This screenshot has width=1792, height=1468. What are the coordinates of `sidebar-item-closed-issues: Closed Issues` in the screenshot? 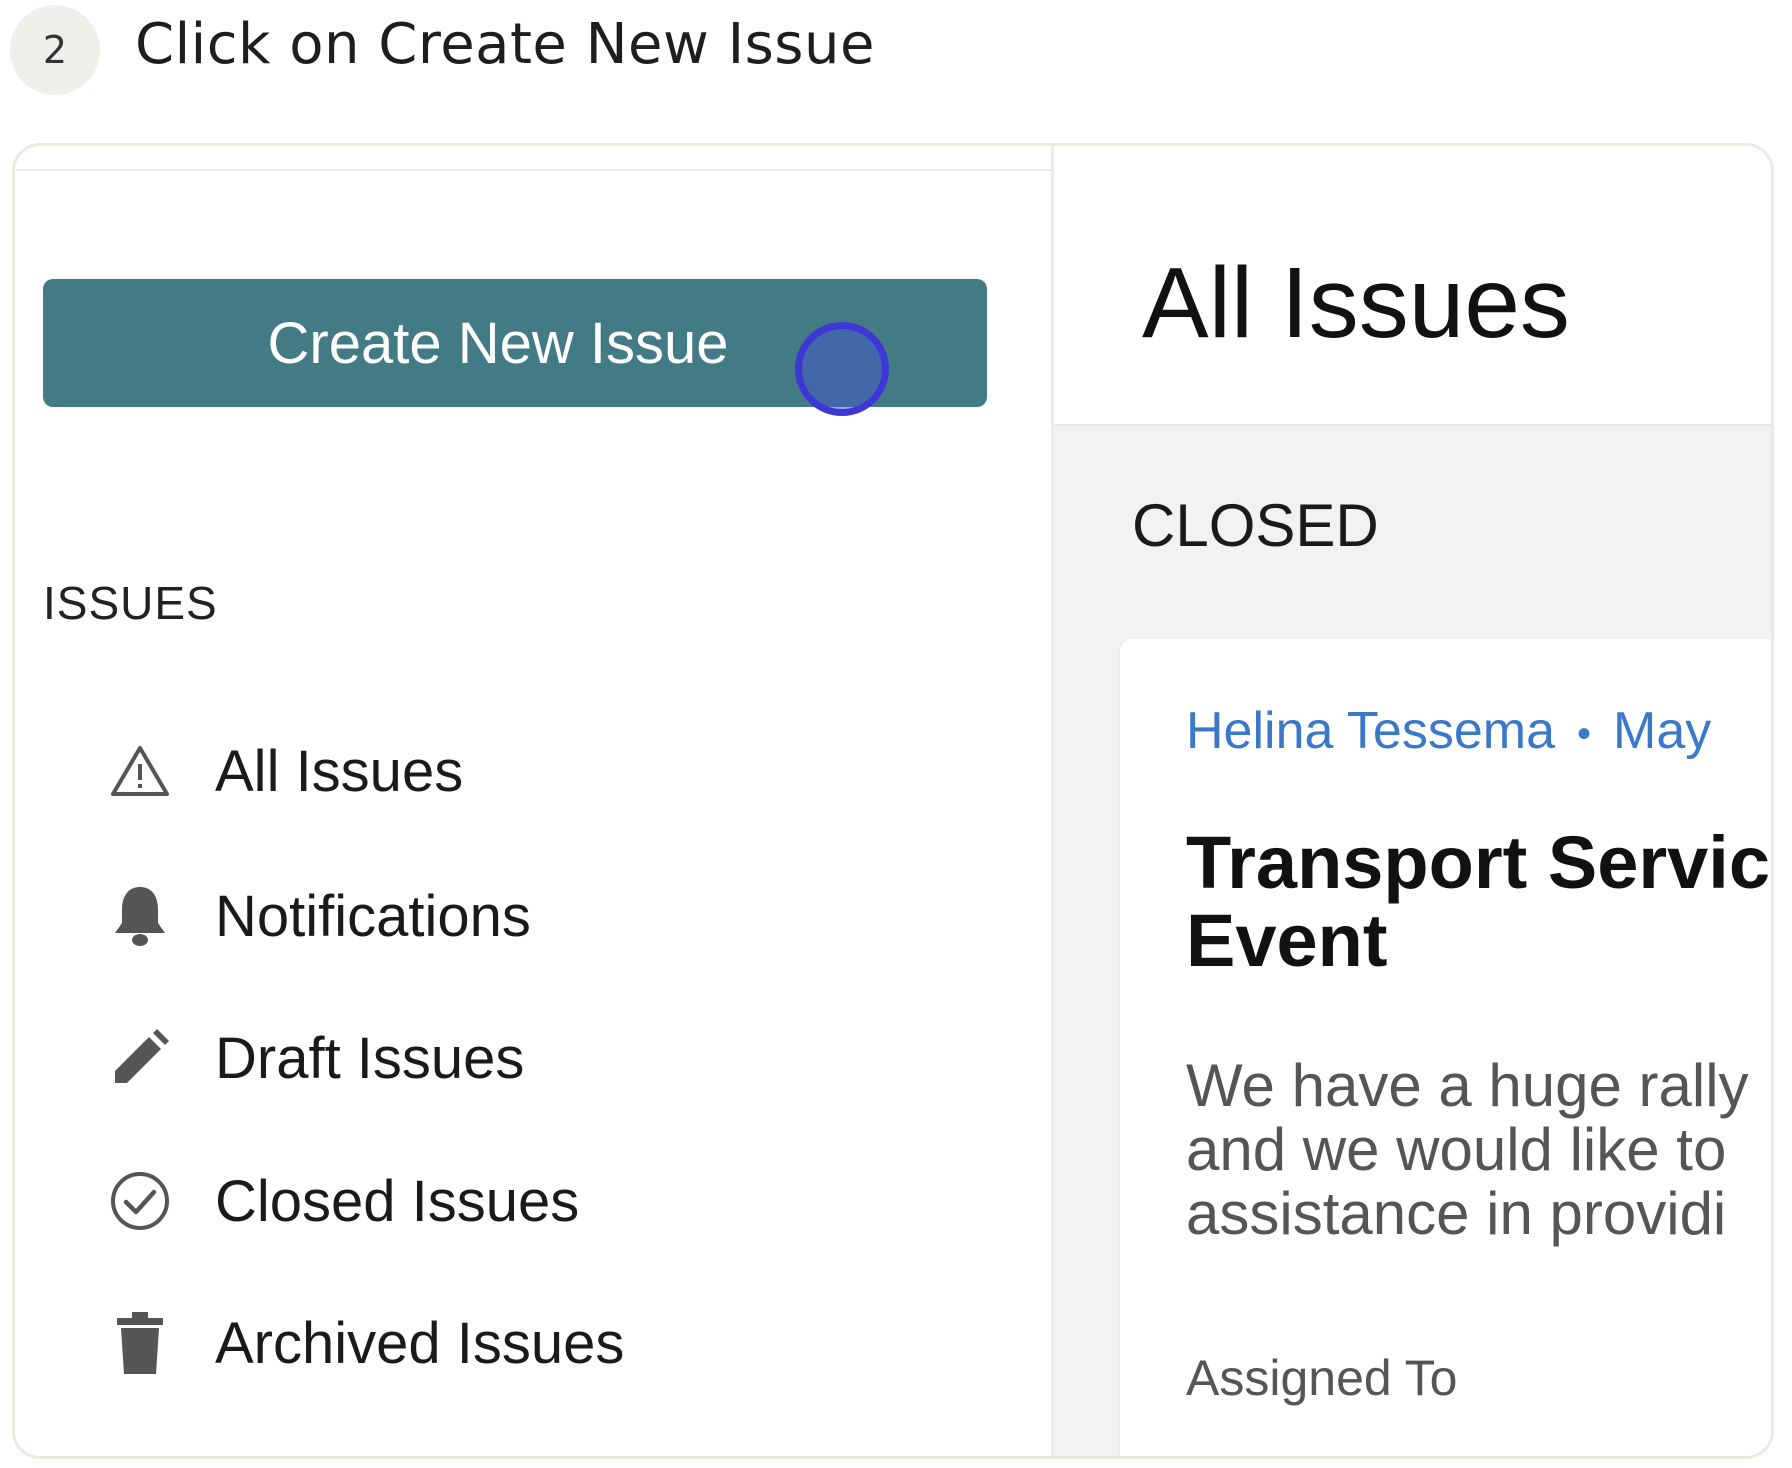 It's located at (342, 1201).